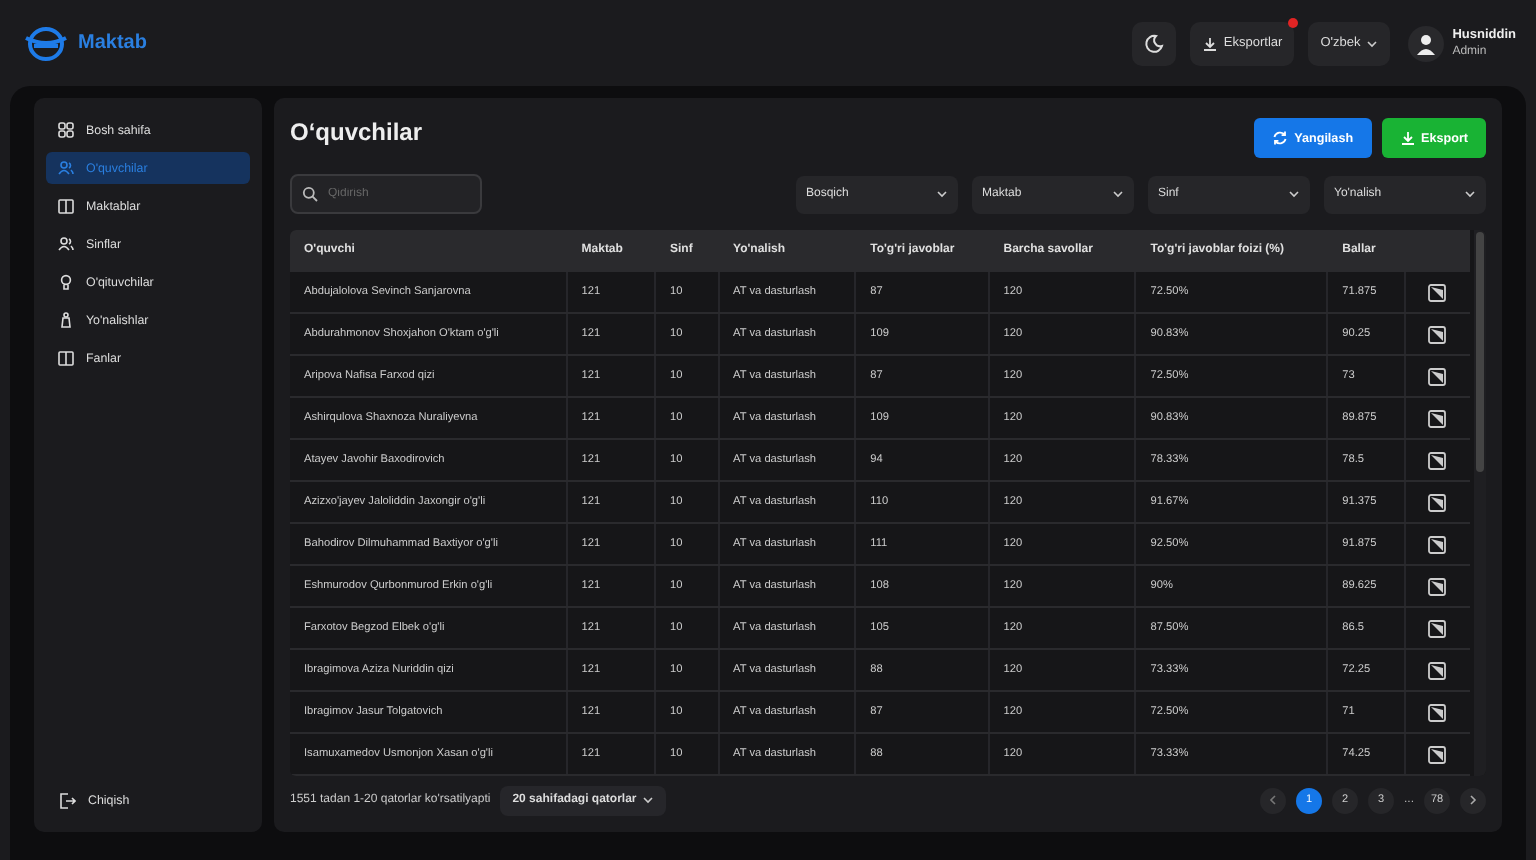  Describe the element at coordinates (1480, 503) in the screenshot. I see `scrollbar` at that location.